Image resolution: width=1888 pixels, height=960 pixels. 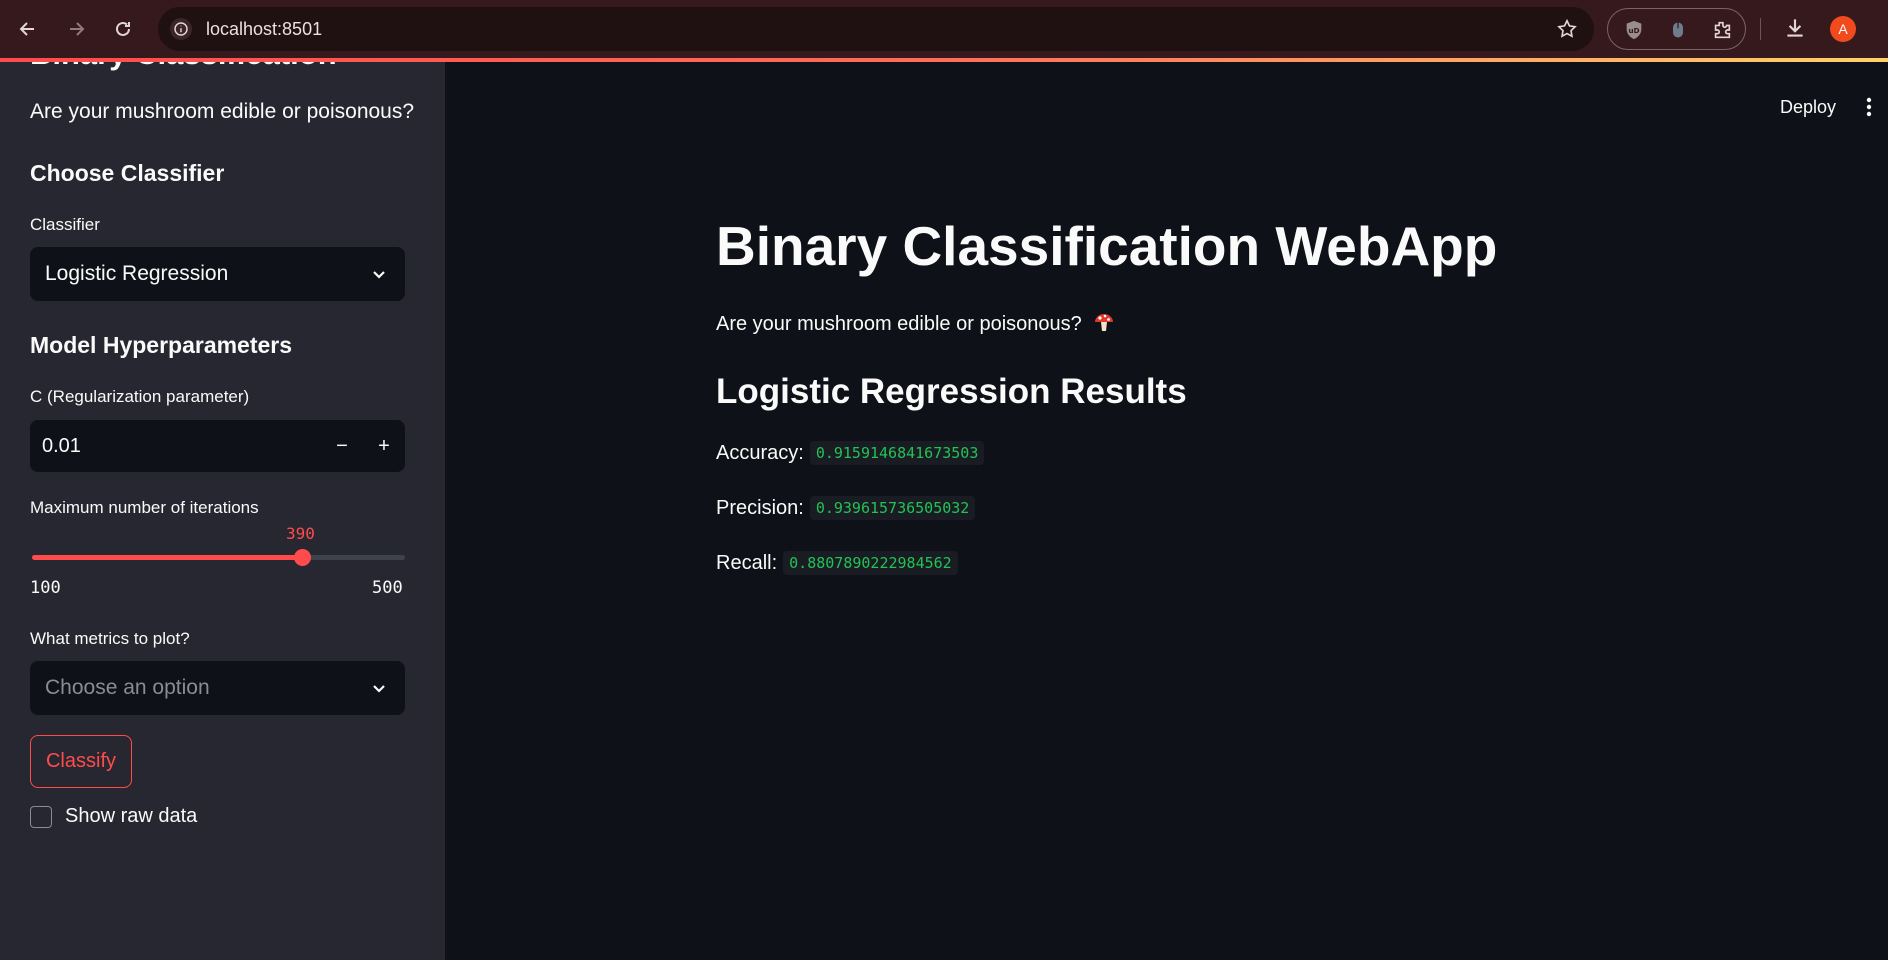 What do you see at coordinates (217, 688) in the screenshot?
I see `metrics-multiselect: Choose an option` at bounding box center [217, 688].